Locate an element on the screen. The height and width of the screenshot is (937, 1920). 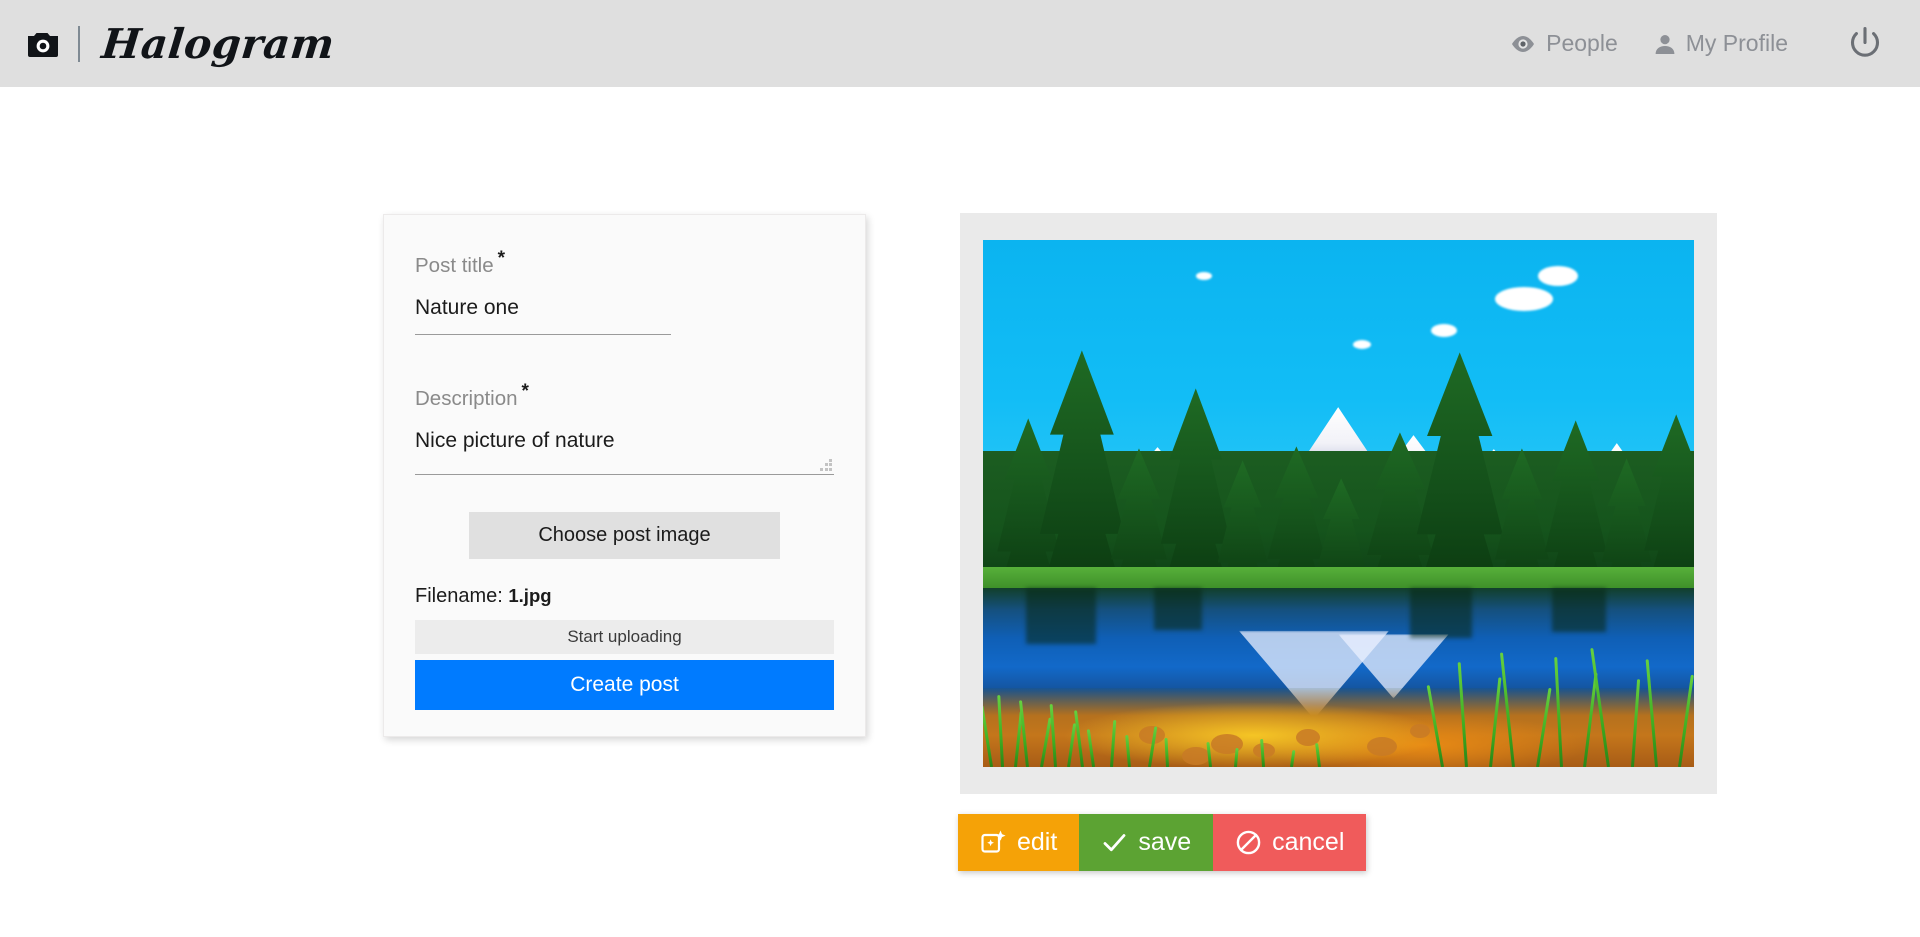
cancel-button-label: cancel is located at coordinates (1308, 842).